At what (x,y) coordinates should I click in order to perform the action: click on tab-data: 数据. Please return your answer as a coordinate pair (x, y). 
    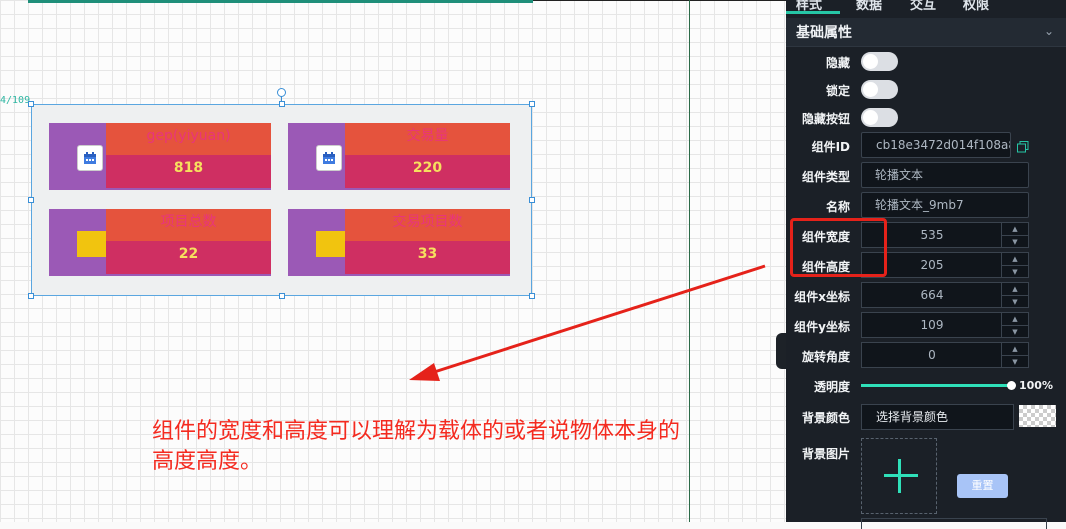
    Looking at the image, I should click on (869, 6).